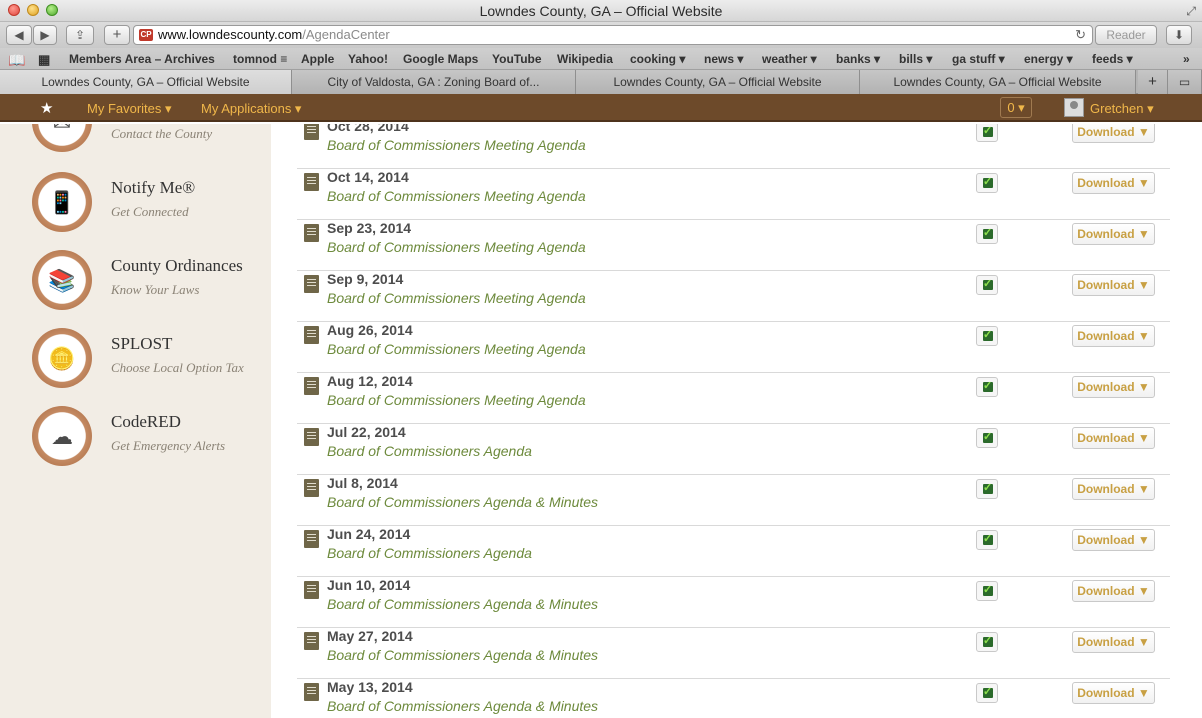 The height and width of the screenshot is (718, 1202). I want to click on share-button: ⇪, so click(80, 35).